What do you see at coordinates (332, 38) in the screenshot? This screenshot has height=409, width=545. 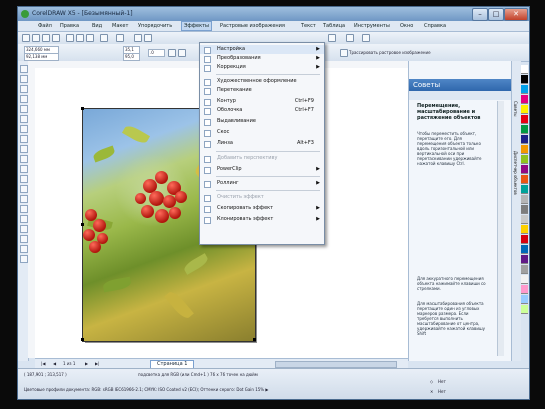 I see `snap-to-icon` at bounding box center [332, 38].